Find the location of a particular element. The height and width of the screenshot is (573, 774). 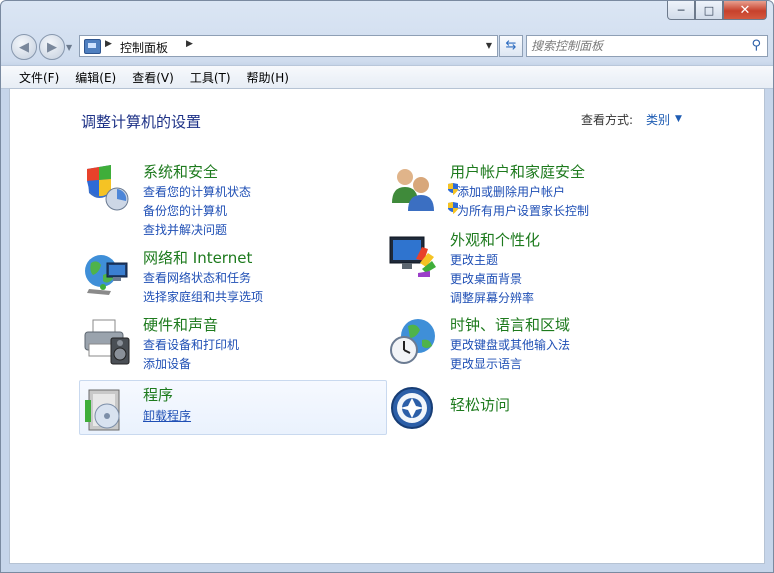

back-button: ◀ is located at coordinates (24, 47).